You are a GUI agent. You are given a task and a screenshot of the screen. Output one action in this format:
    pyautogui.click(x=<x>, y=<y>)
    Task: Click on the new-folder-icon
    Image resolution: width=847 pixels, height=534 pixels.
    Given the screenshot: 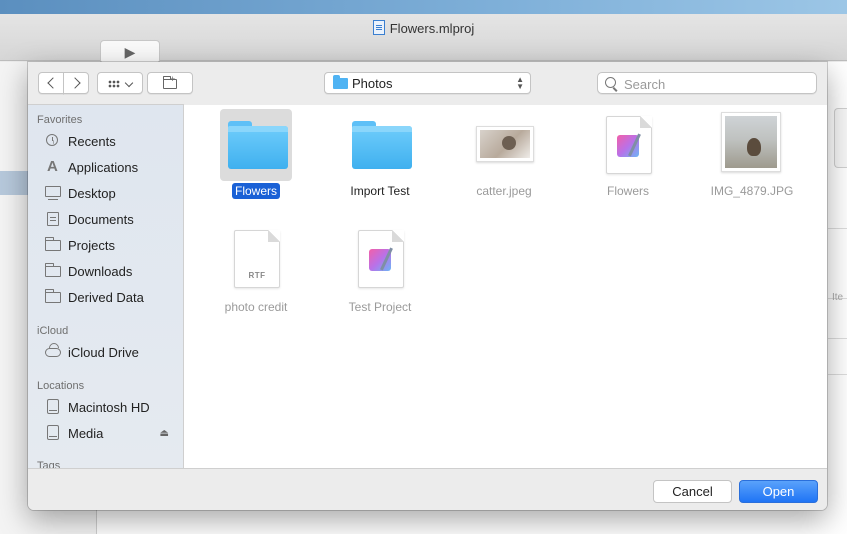 What is the action you would take?
    pyautogui.click(x=170, y=81)
    